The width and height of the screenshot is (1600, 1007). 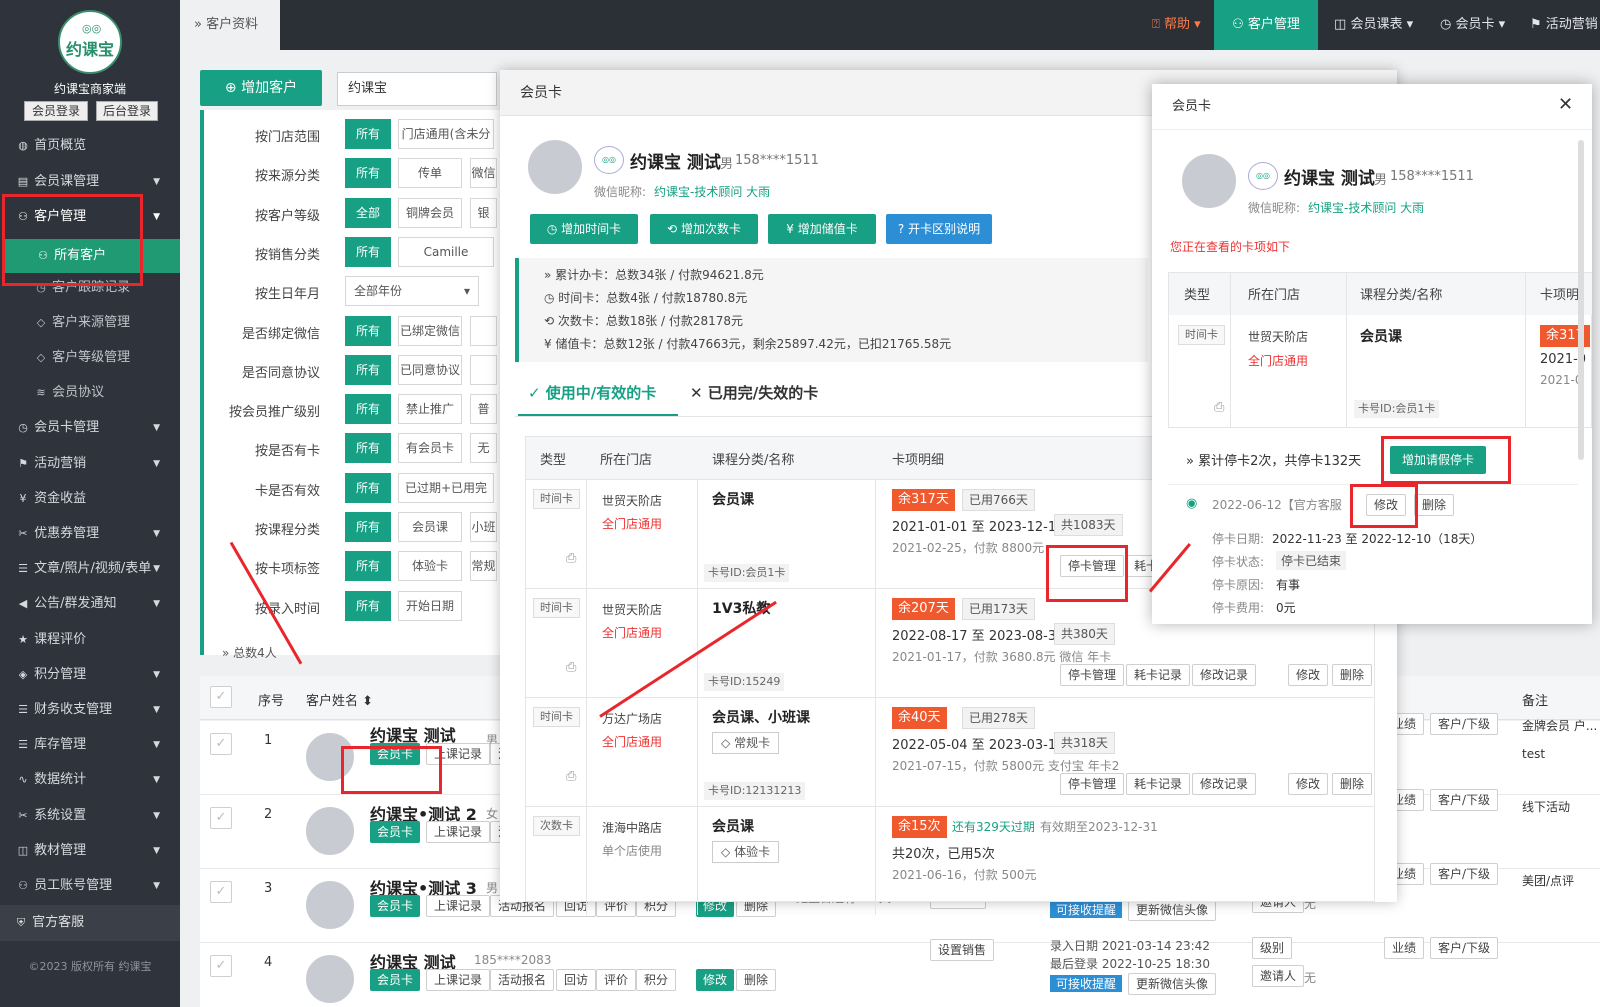 What do you see at coordinates (368, 212) in the screenshot?
I see `filter-all-button: 全部` at bounding box center [368, 212].